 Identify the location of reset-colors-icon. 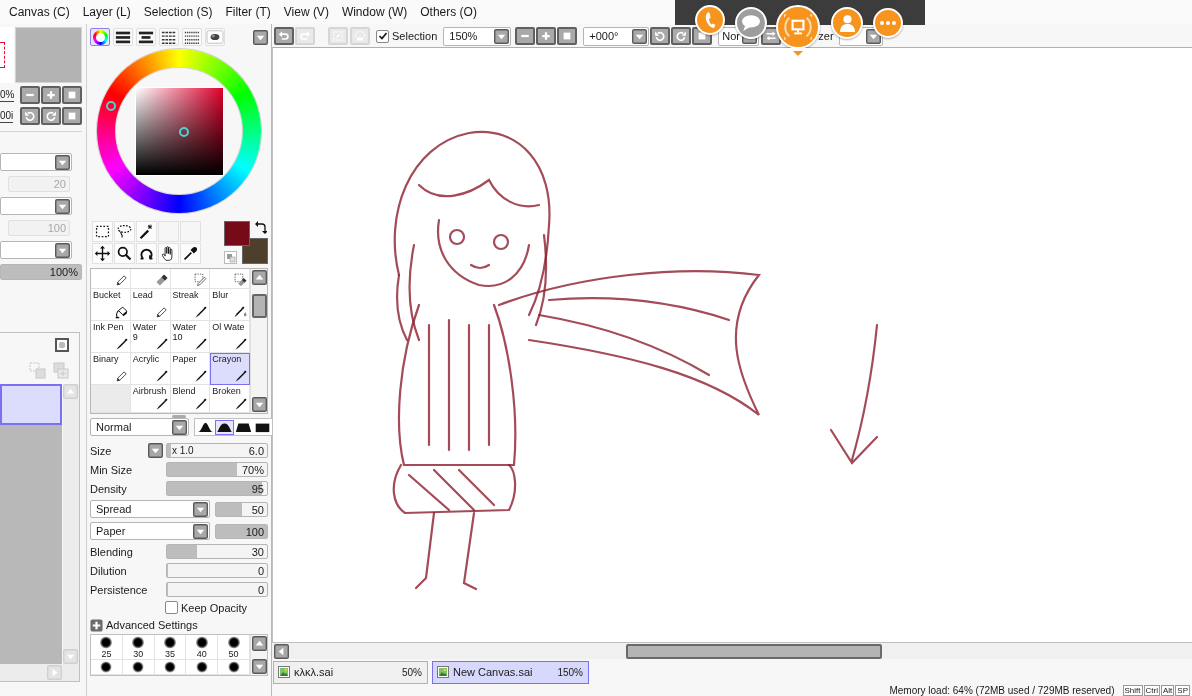
(230, 257).